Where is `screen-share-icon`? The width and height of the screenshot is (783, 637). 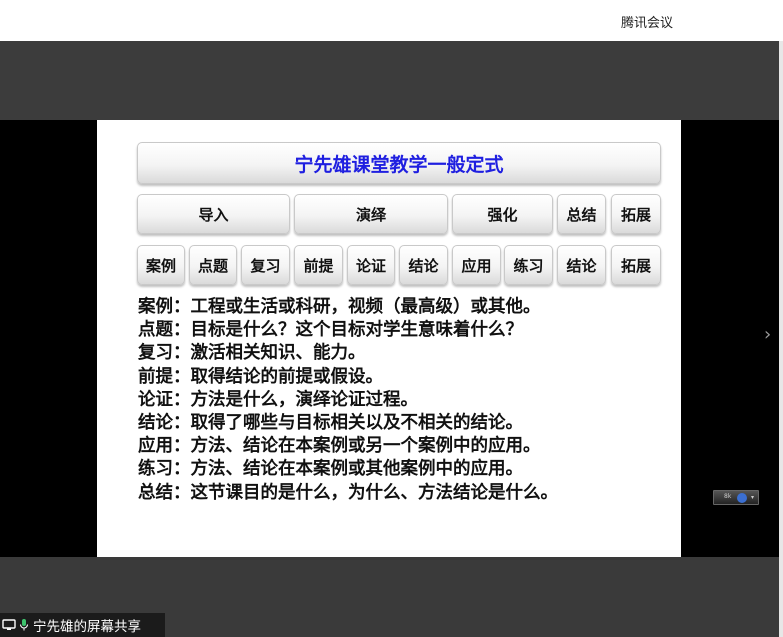 screen-share-icon is located at coordinates (9, 624).